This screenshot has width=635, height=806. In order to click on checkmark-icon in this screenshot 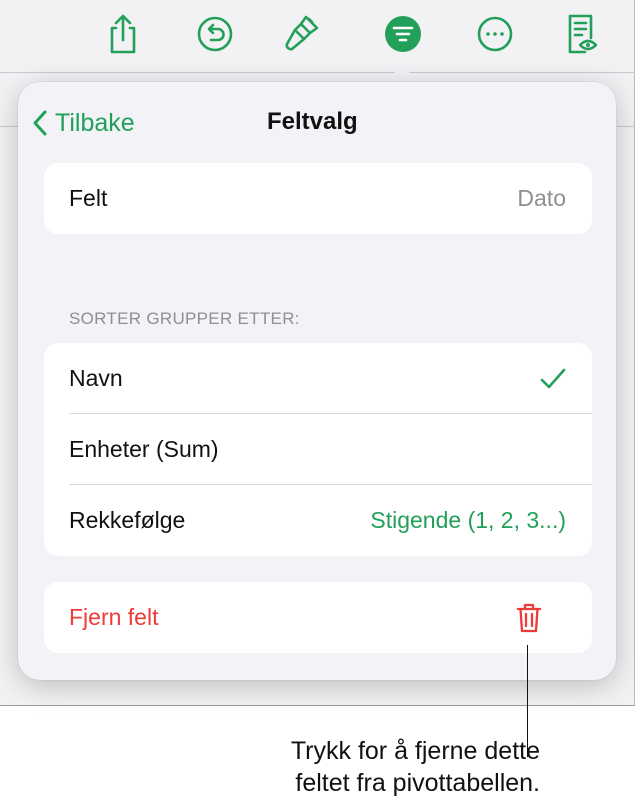, I will do `click(553, 378)`.